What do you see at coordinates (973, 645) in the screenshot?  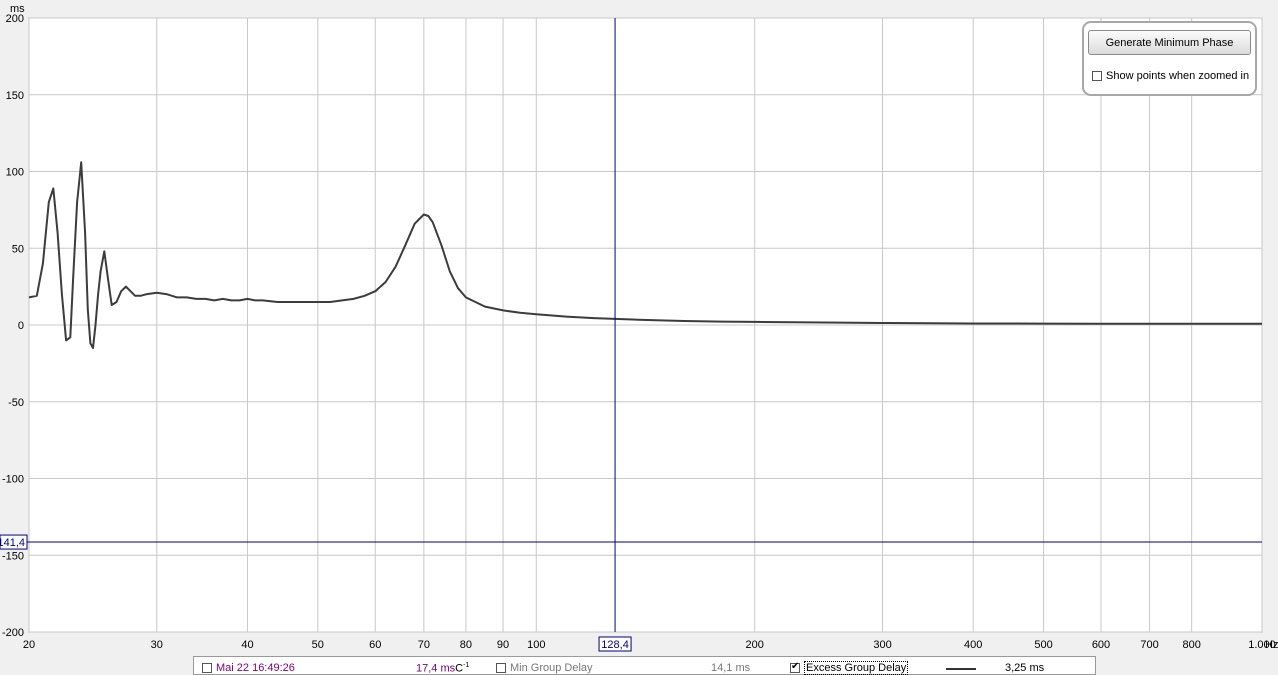 I see `x-tick-label: 400` at bounding box center [973, 645].